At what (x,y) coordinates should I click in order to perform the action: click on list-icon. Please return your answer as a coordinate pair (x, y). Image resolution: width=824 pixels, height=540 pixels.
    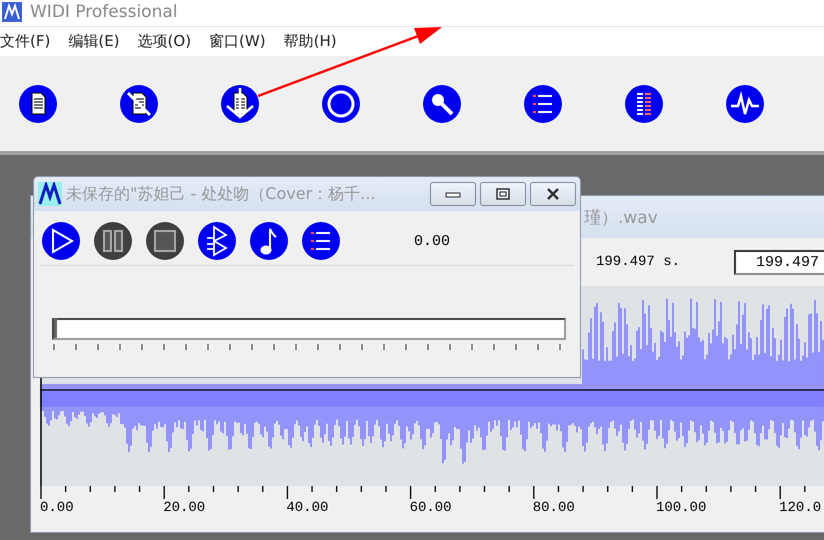
    Looking at the image, I should click on (543, 103).